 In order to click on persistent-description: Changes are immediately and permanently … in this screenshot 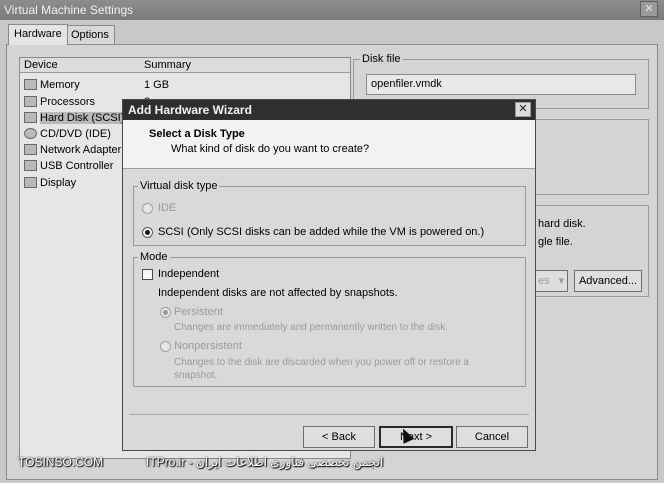, I will do `click(311, 327)`.